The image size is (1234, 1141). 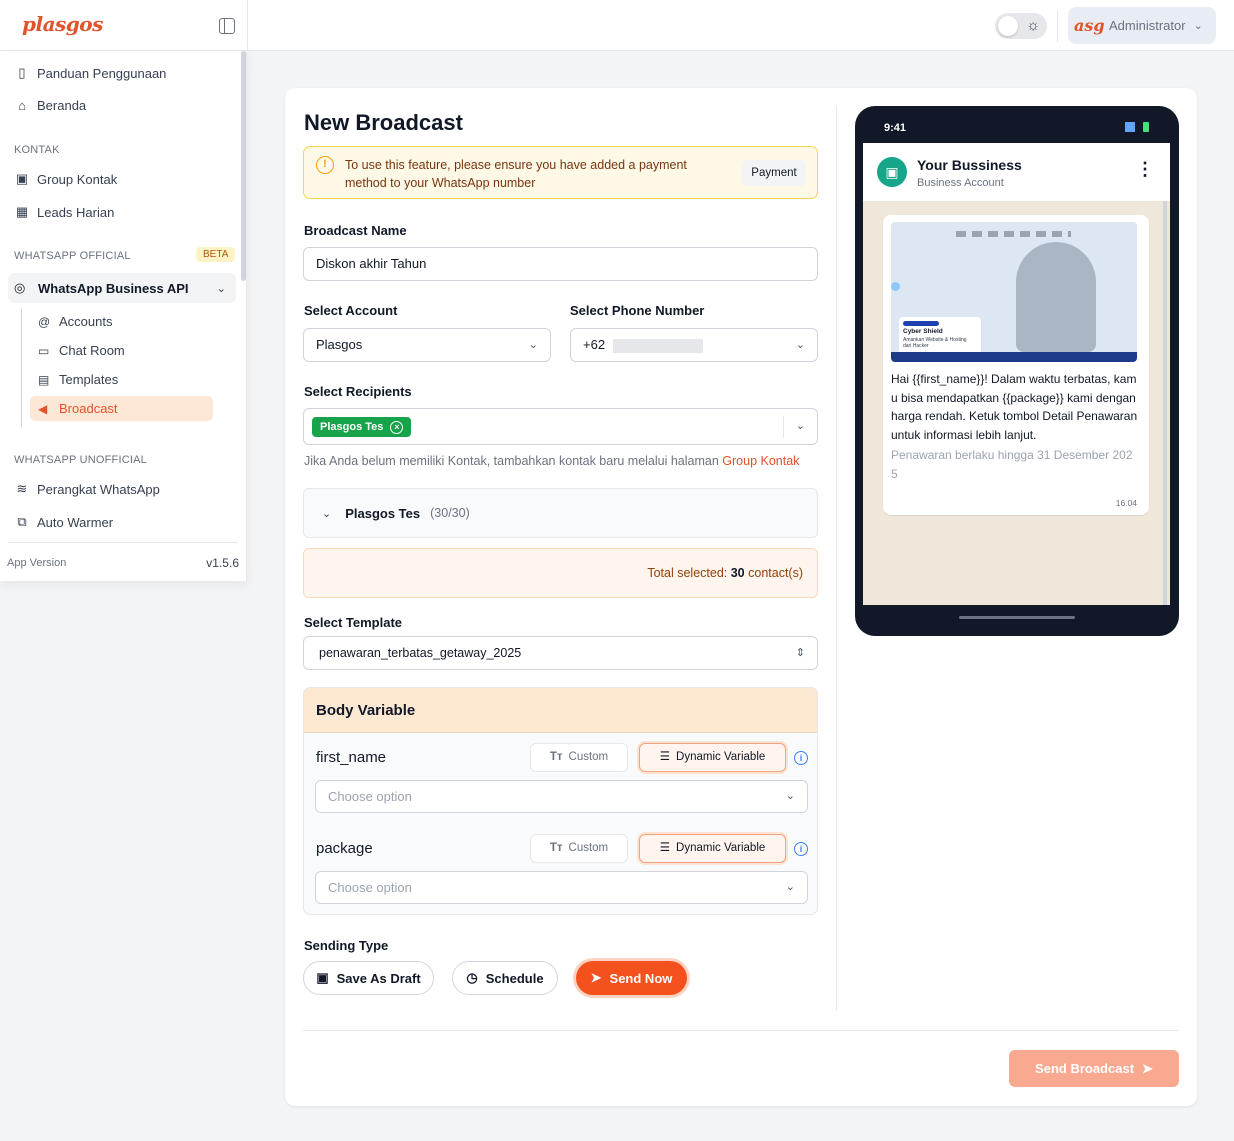 What do you see at coordinates (657, 345) in the screenshot?
I see `redacted-phone` at bounding box center [657, 345].